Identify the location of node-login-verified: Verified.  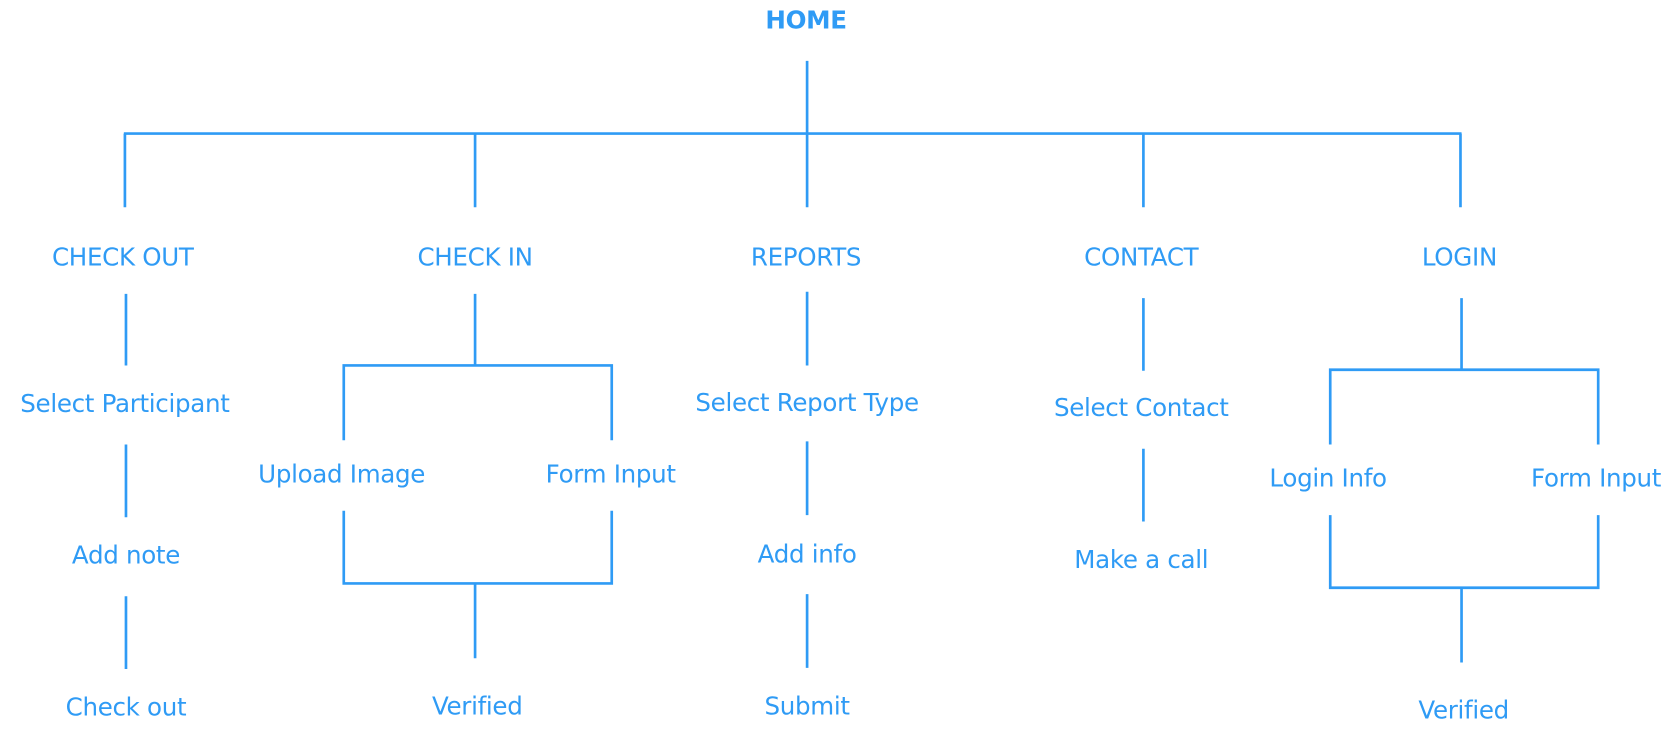
(1463, 711).